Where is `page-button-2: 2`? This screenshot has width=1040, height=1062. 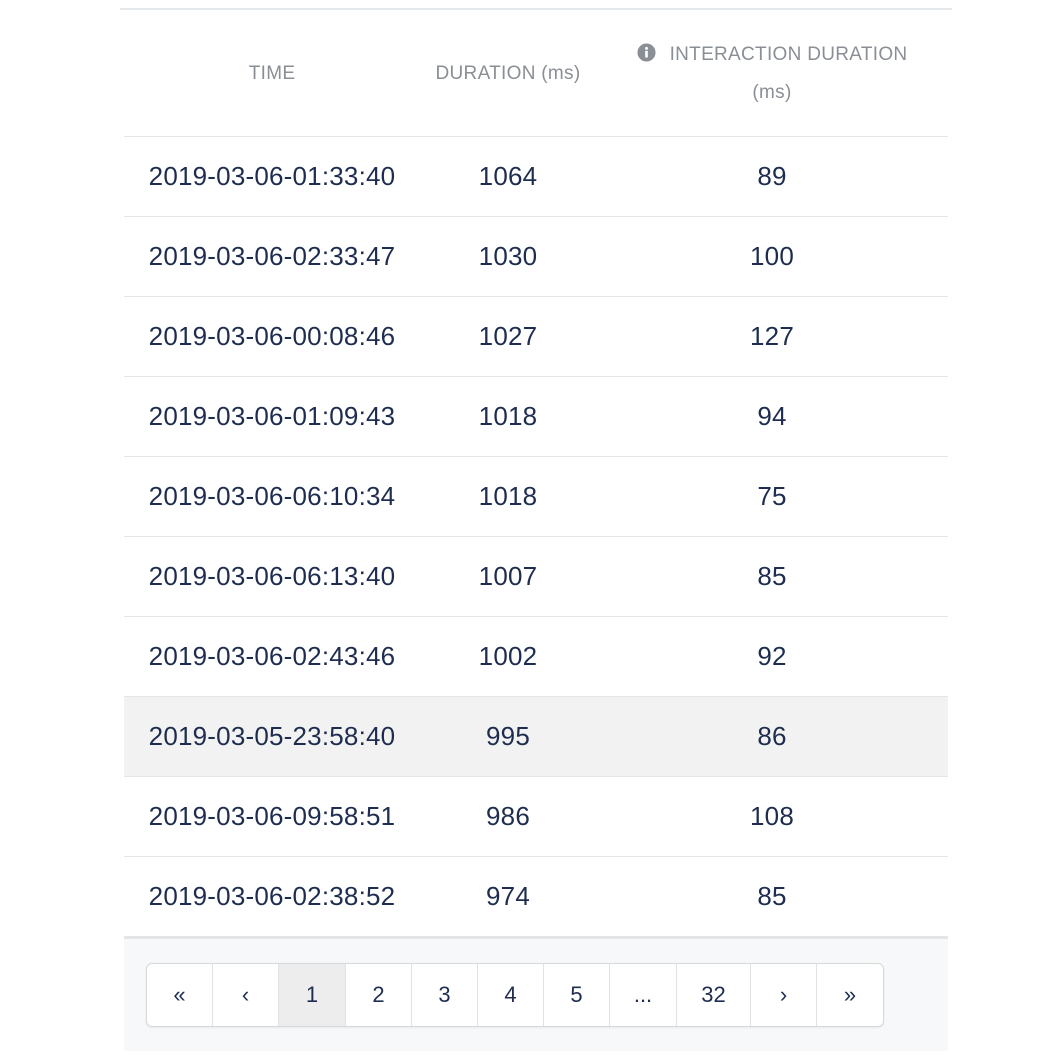 page-button-2: 2 is located at coordinates (379, 995).